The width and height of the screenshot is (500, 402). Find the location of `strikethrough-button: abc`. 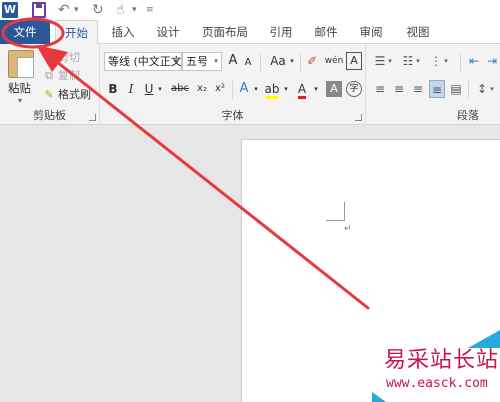

strikethrough-button: abc is located at coordinates (180, 89).